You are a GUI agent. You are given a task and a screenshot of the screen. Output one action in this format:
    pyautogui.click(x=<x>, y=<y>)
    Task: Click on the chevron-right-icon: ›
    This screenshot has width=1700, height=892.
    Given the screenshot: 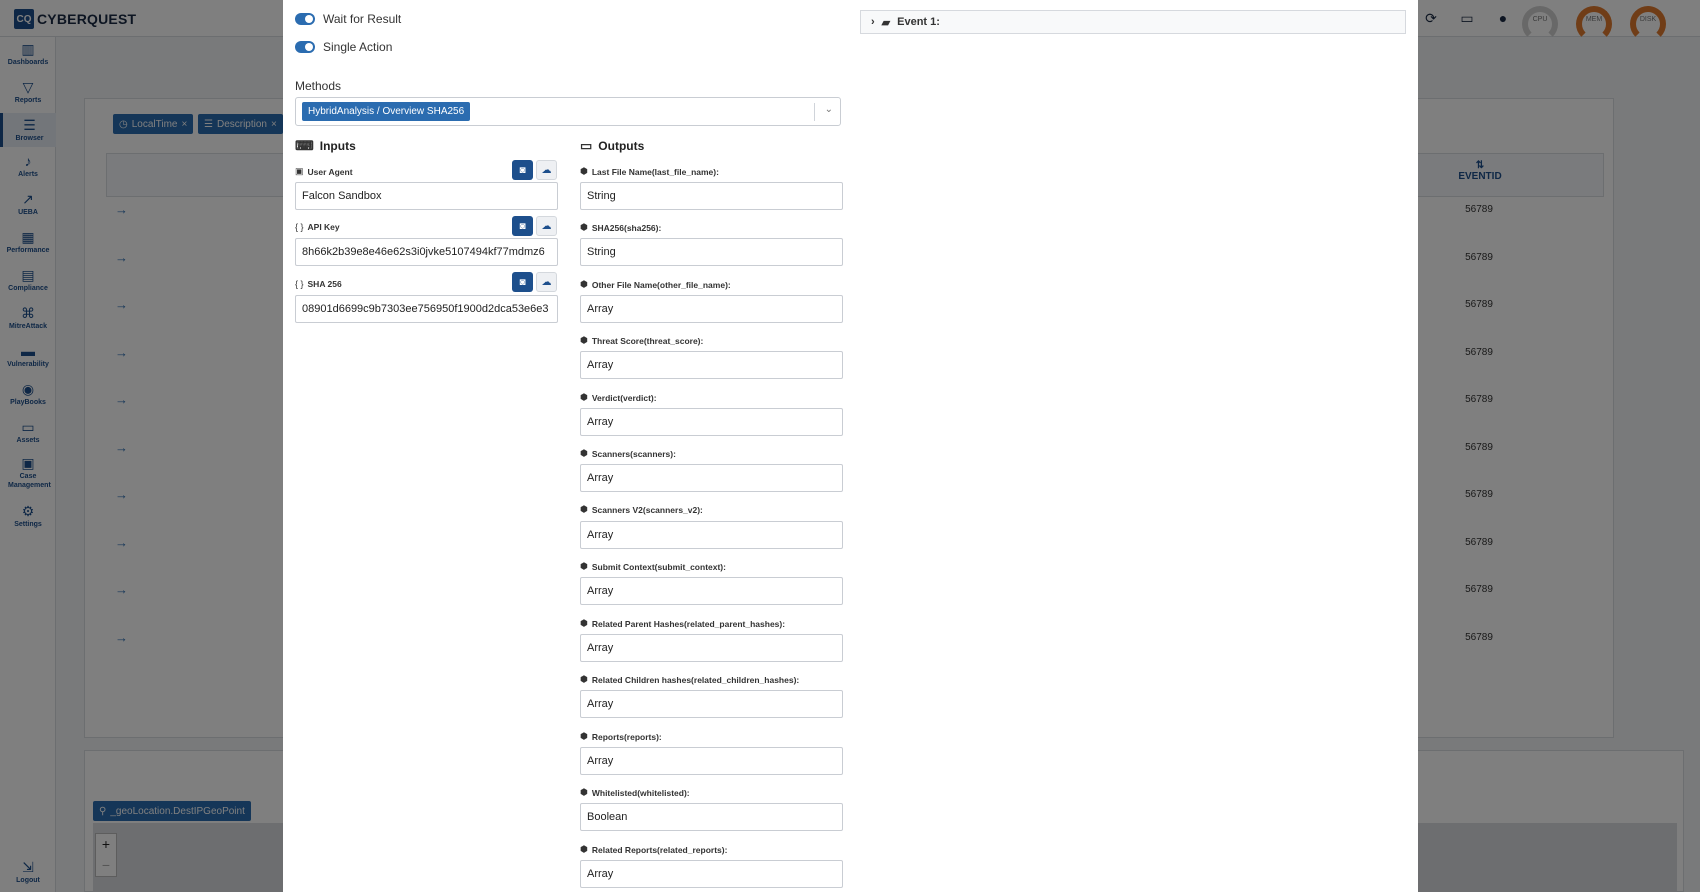 What is the action you would take?
    pyautogui.click(x=873, y=22)
    